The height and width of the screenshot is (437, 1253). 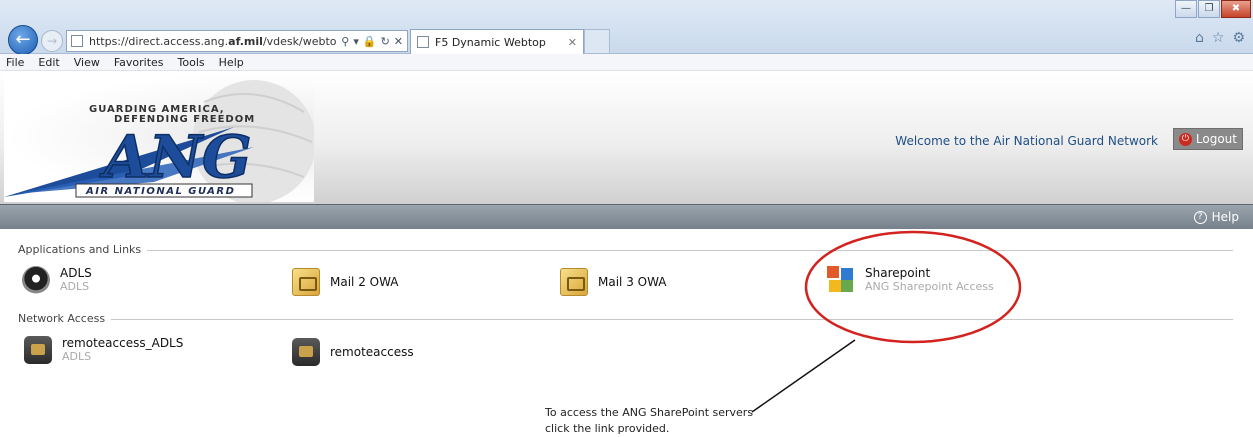 What do you see at coordinates (803, 376) in the screenshot?
I see `annotation-pointer-line` at bounding box center [803, 376].